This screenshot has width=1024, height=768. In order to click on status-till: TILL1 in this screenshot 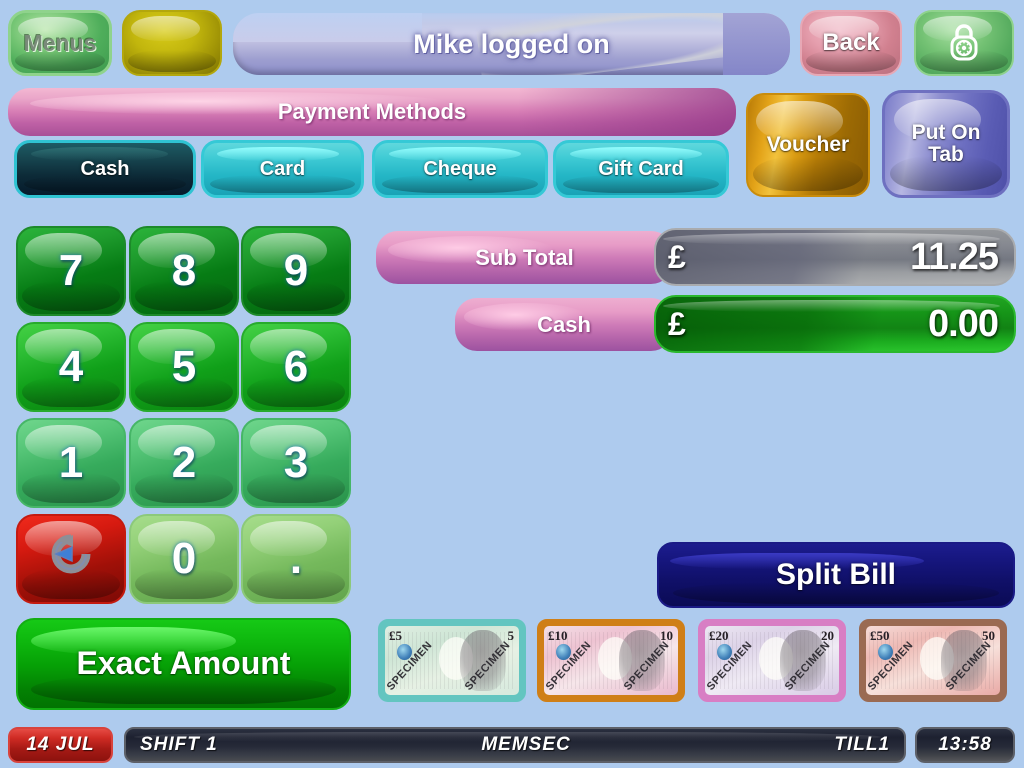, I will do `click(862, 744)`.